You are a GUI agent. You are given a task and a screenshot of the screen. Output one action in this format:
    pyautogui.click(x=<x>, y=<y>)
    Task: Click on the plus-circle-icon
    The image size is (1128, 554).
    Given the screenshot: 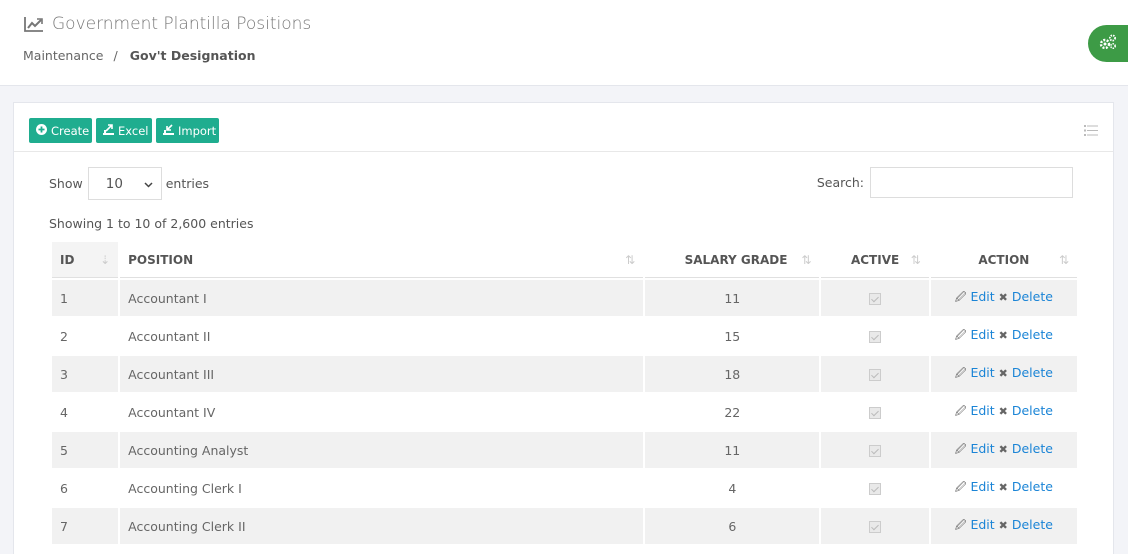 What is the action you would take?
    pyautogui.click(x=41, y=130)
    